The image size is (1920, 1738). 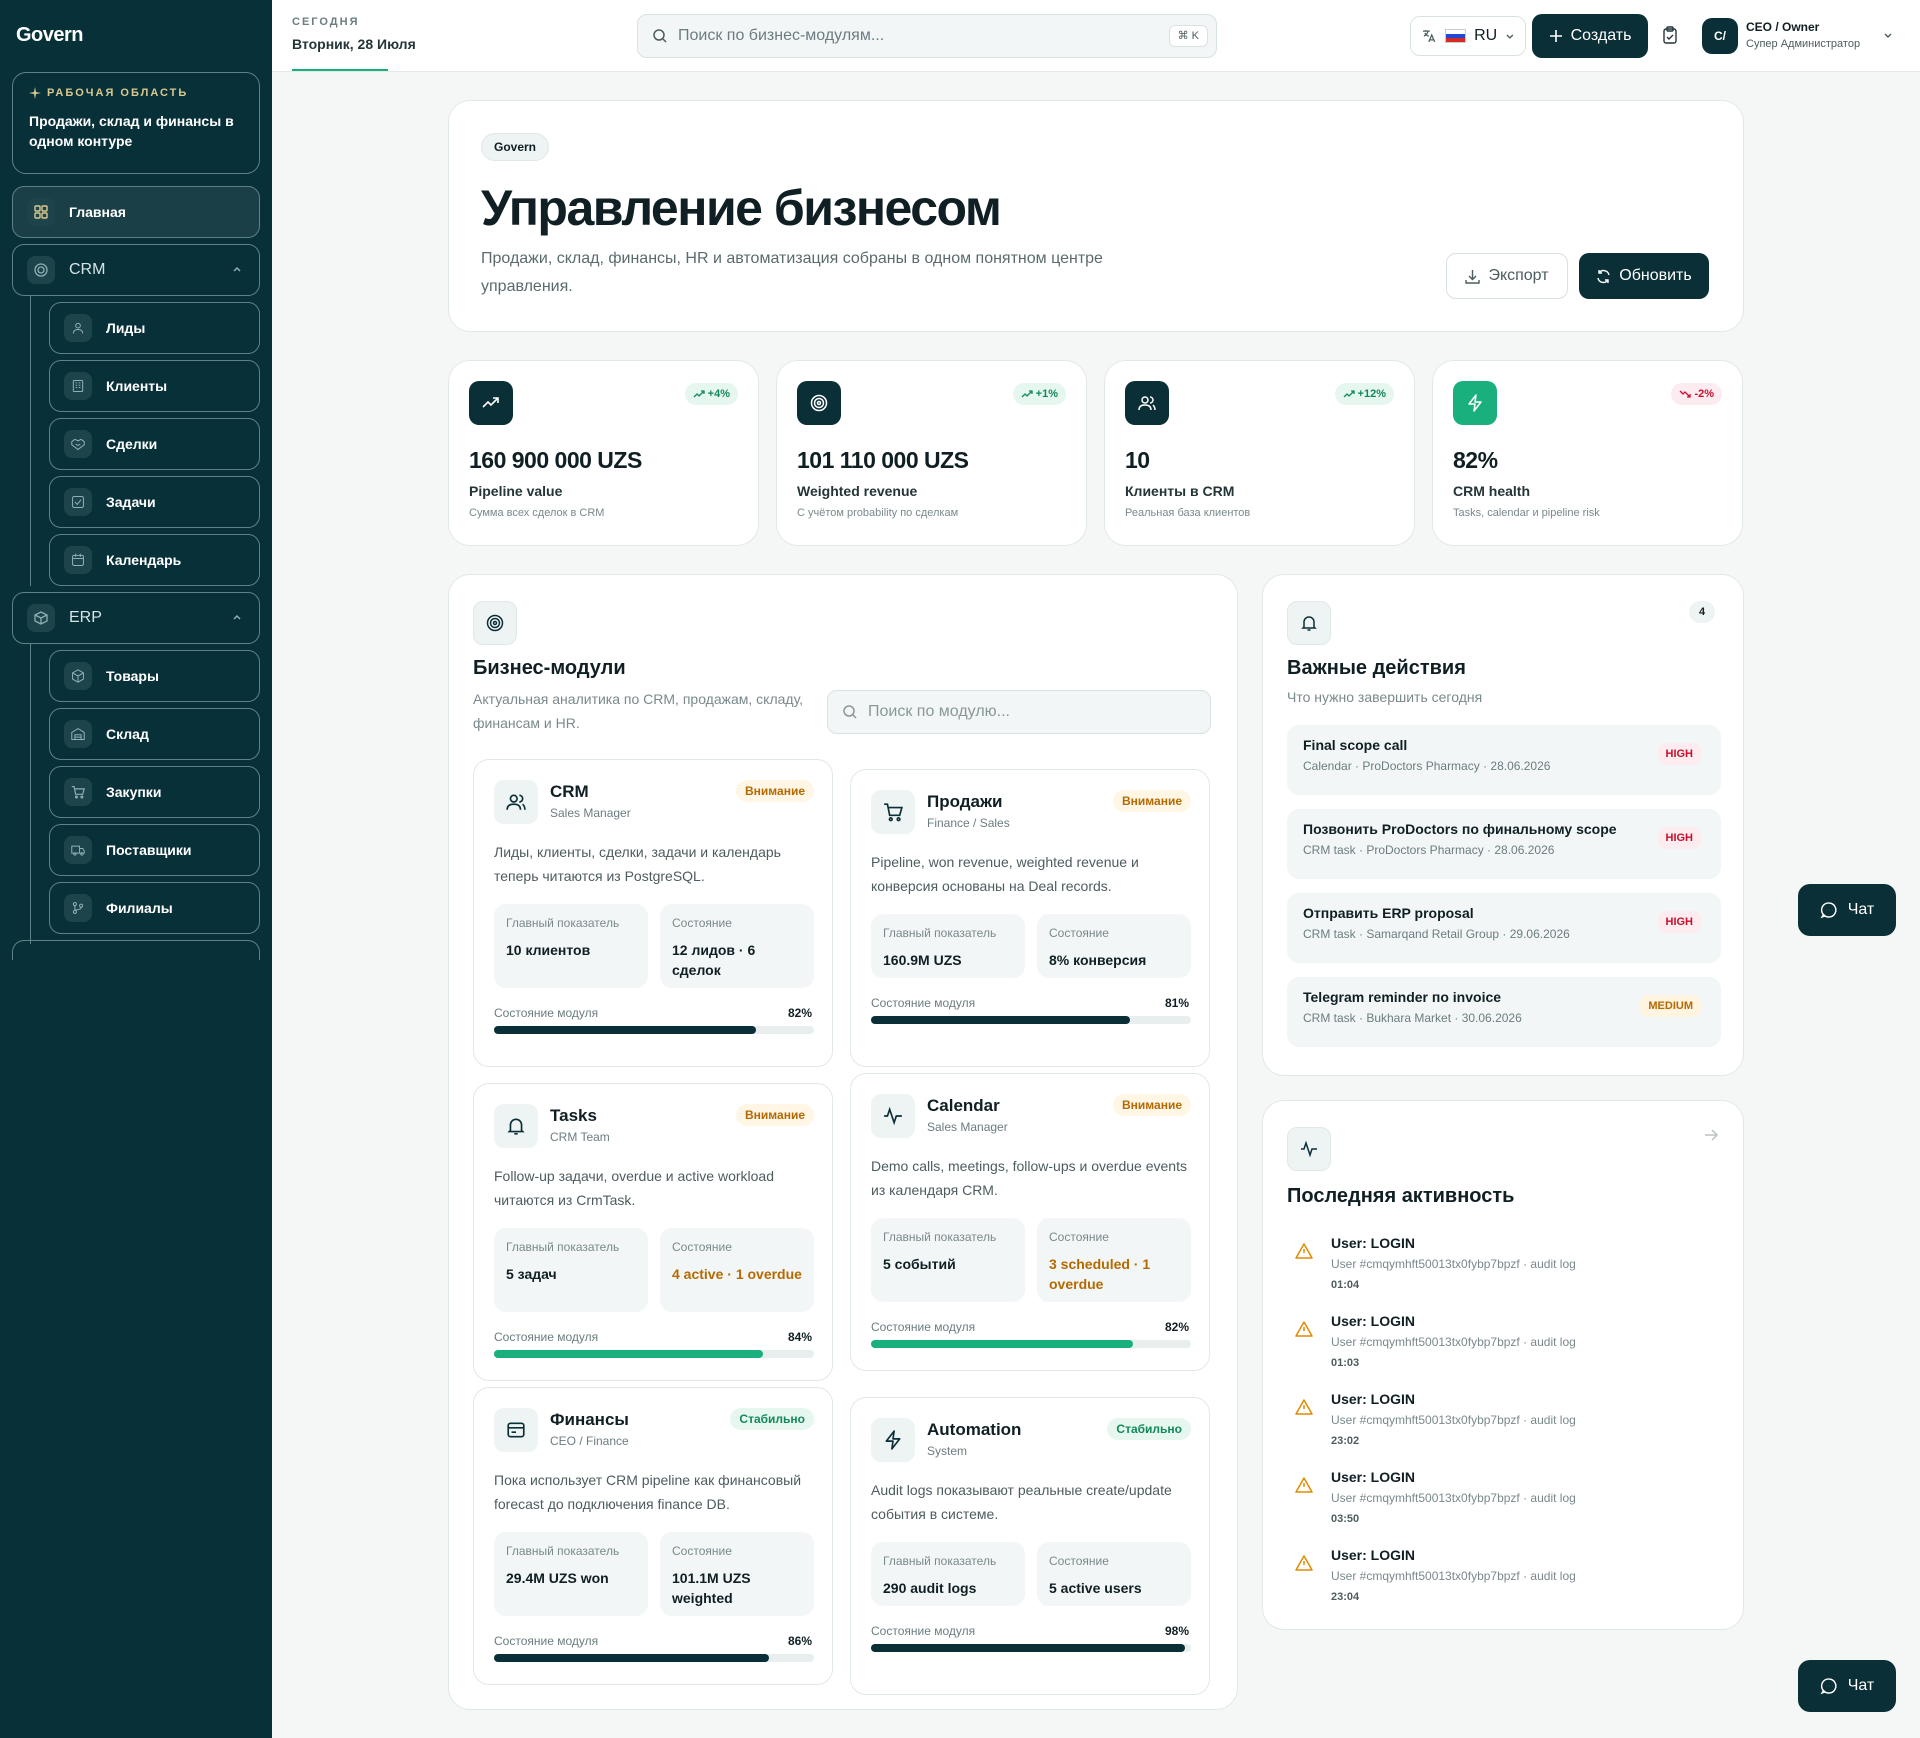 I want to click on chat-button-bottom: Чат, so click(x=1847, y=1686).